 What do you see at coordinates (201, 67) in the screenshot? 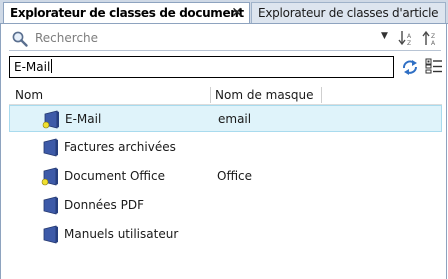
I see `filter-input: E-Mail` at bounding box center [201, 67].